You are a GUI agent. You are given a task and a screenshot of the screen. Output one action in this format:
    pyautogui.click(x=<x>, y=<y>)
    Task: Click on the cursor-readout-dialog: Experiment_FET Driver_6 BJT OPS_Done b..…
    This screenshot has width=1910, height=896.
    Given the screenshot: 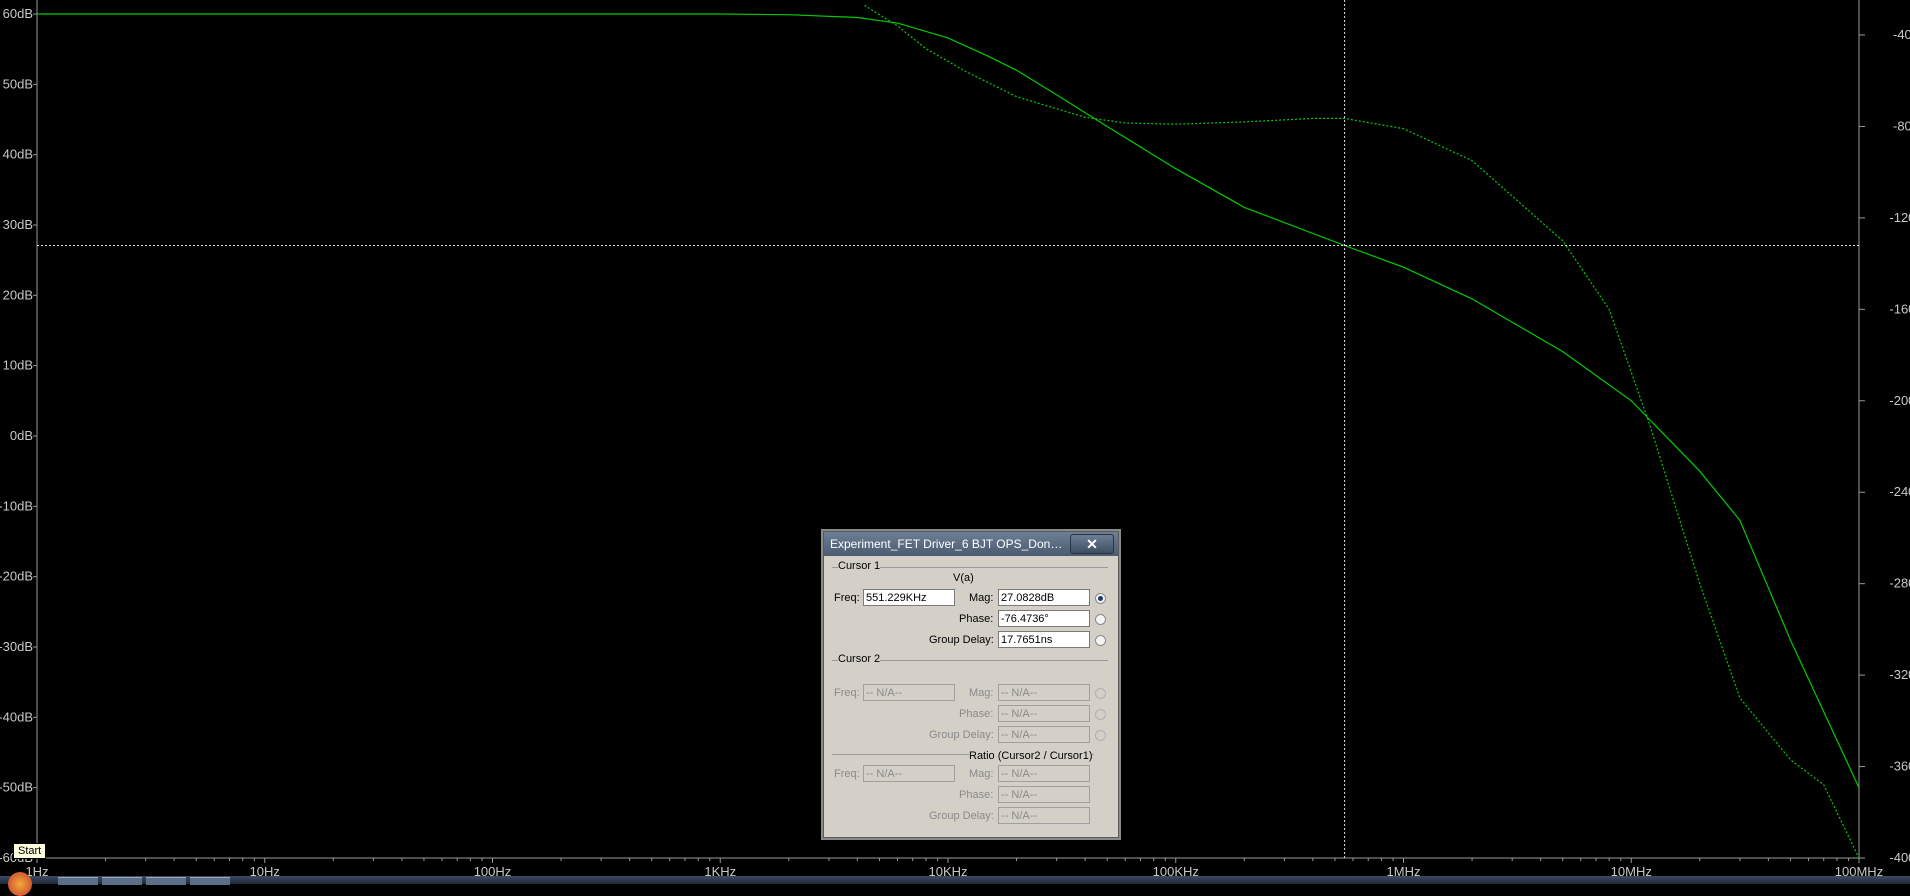 What is the action you would take?
    pyautogui.click(x=971, y=684)
    